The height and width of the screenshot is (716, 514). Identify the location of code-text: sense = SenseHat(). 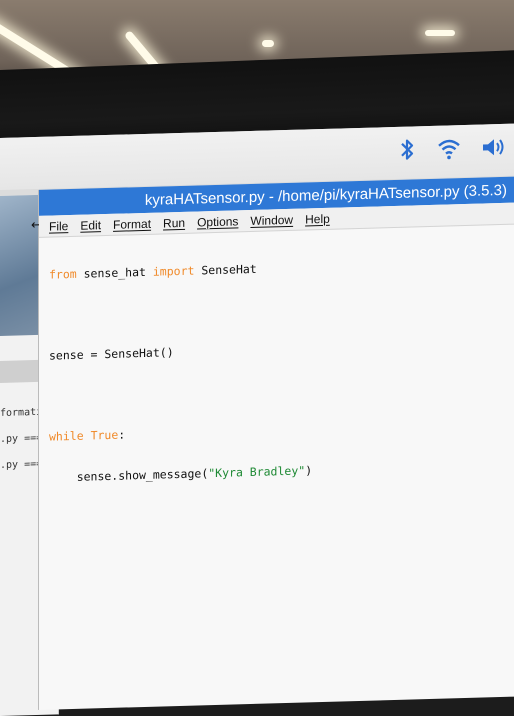
(111, 354).